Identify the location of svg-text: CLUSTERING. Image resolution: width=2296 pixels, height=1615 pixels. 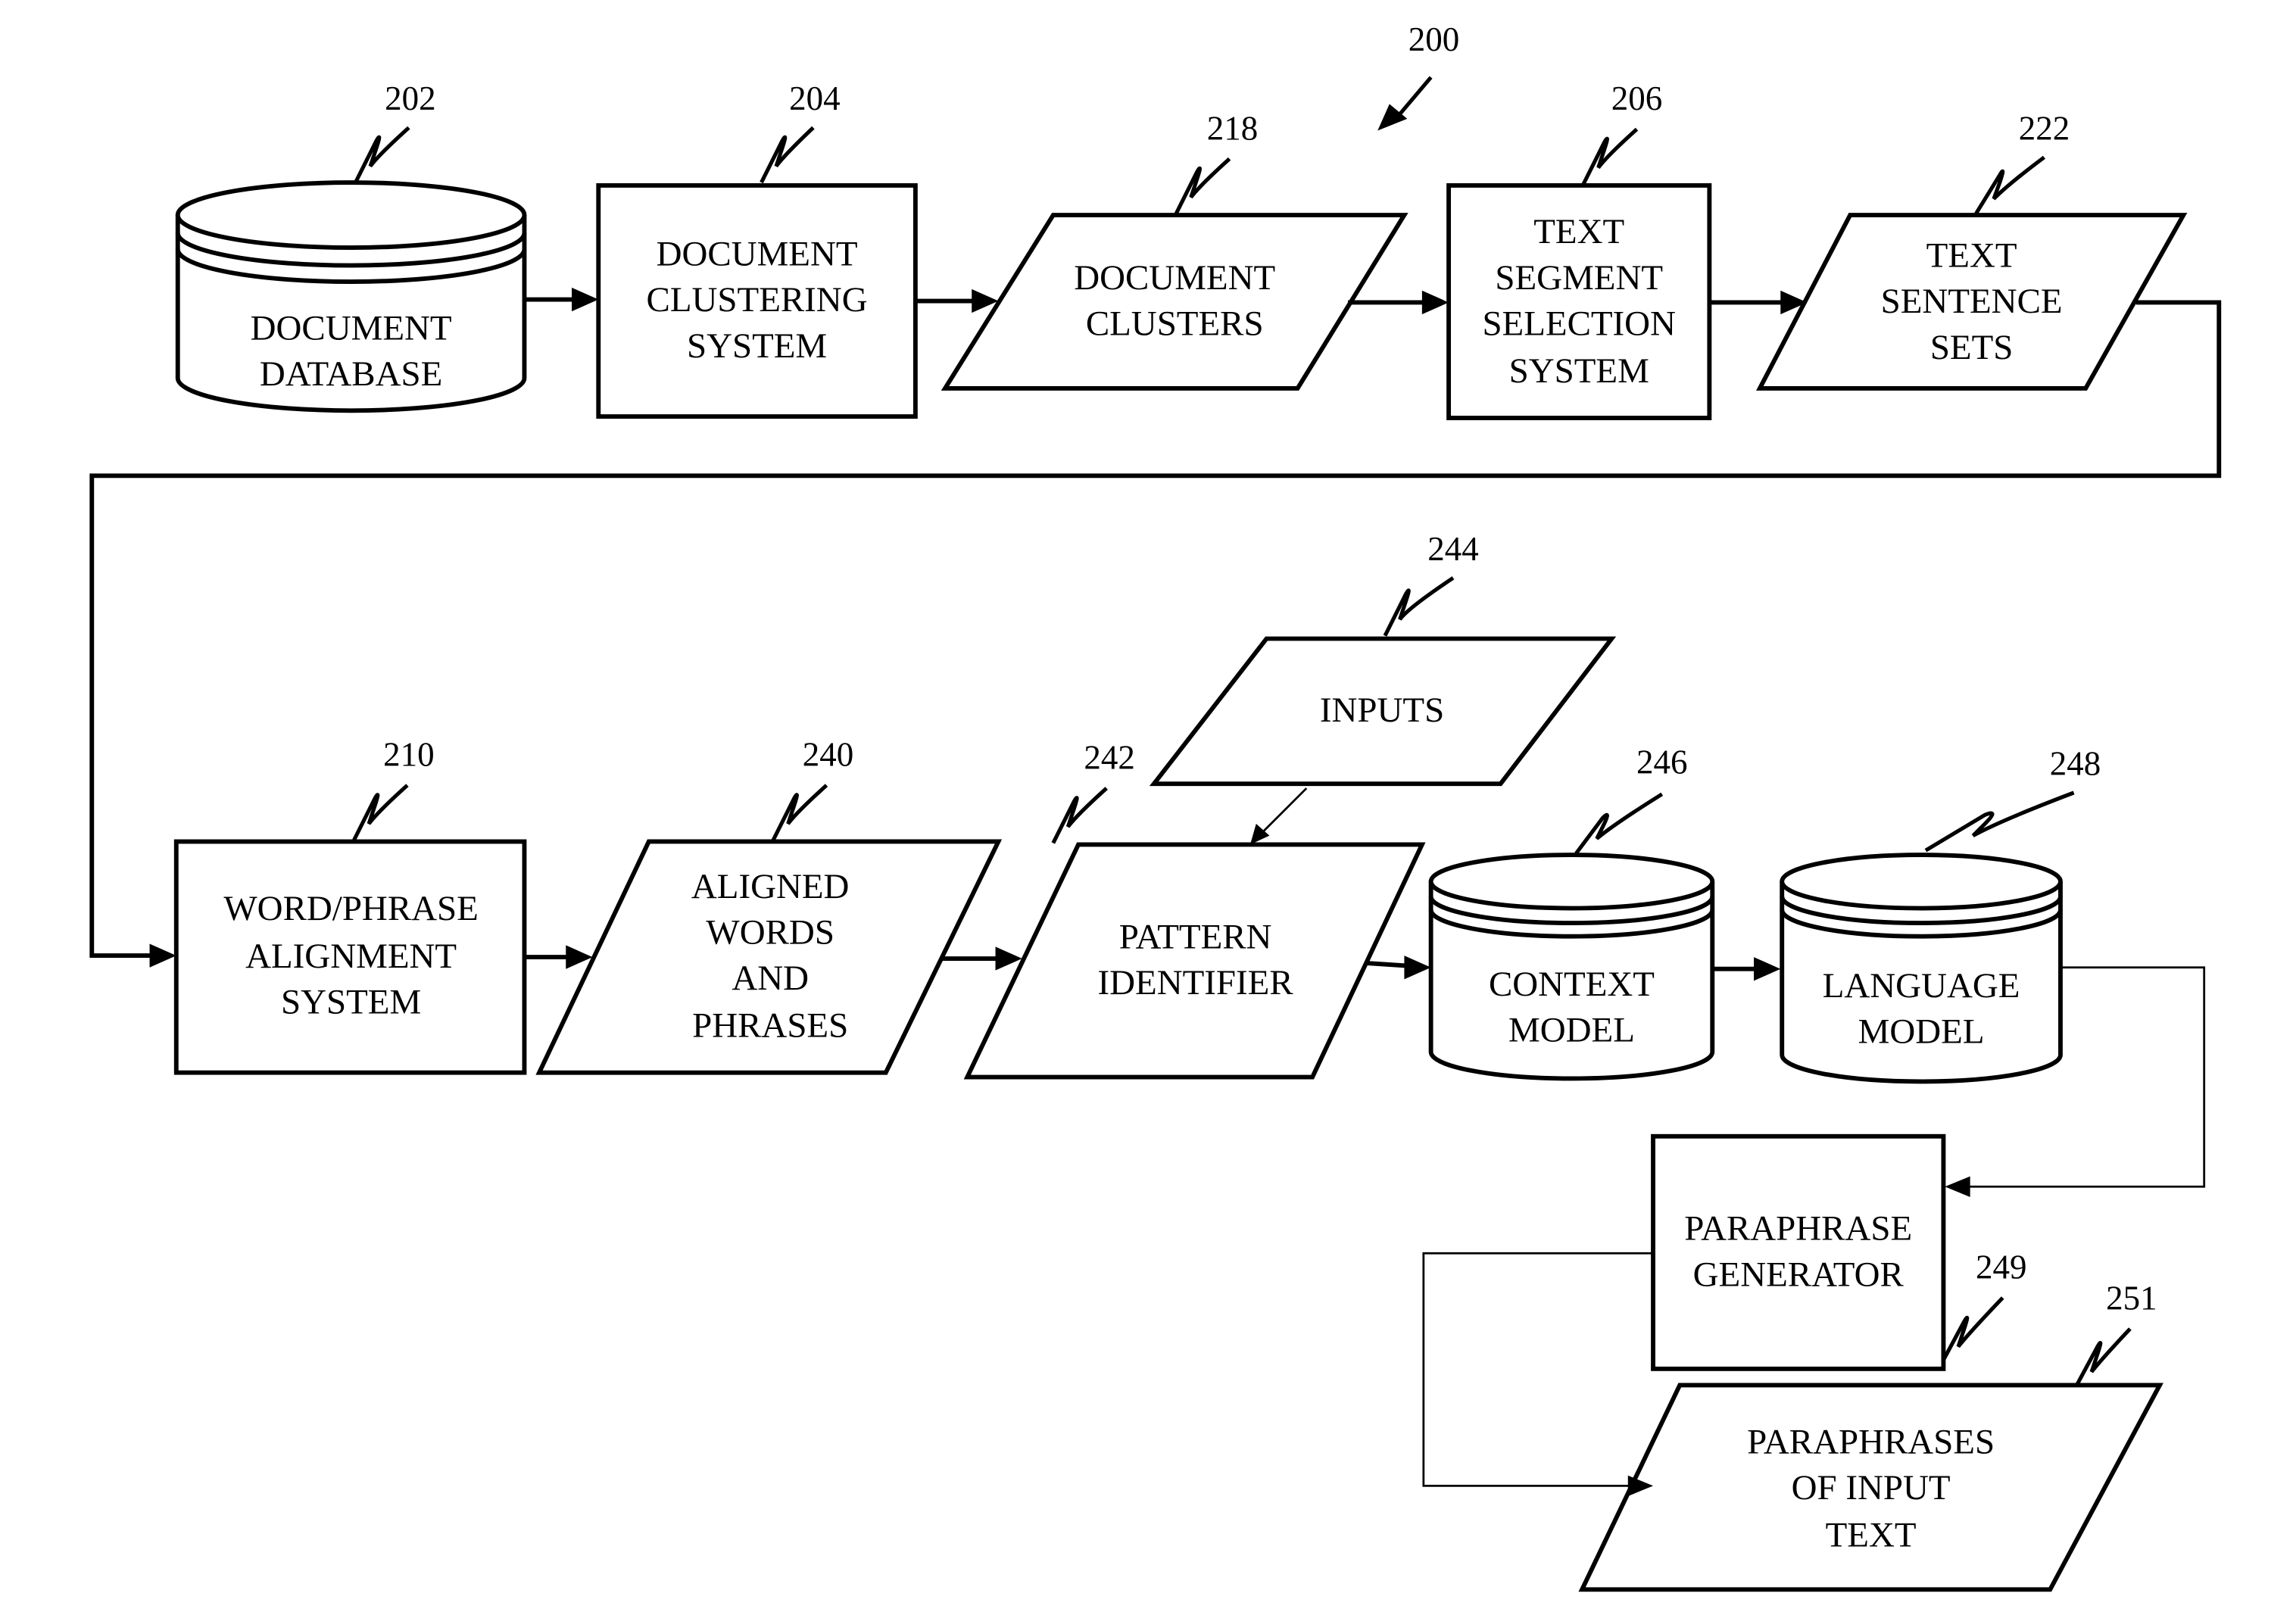
(757, 300).